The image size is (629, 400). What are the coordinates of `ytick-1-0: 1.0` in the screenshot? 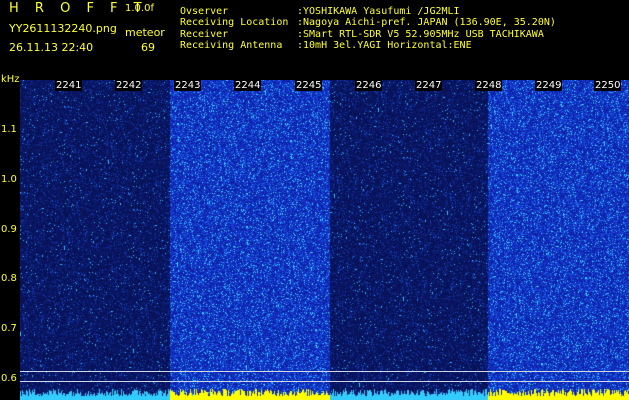 It's located at (9, 179).